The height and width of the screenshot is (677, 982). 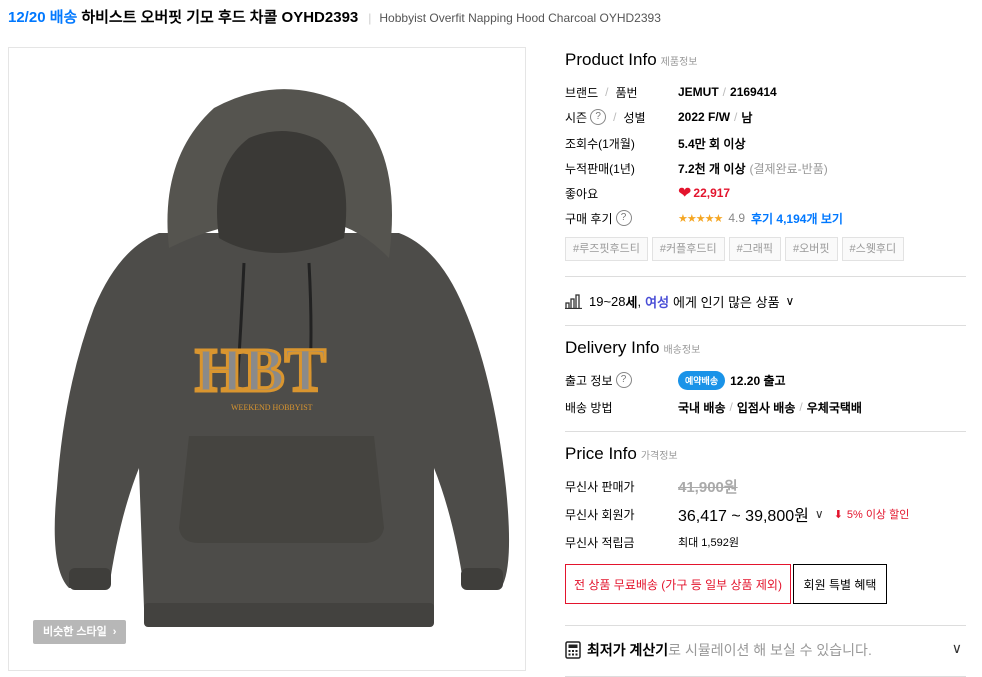 I want to click on member-benefit-button: 회원 특별 혜택, so click(x=840, y=584).